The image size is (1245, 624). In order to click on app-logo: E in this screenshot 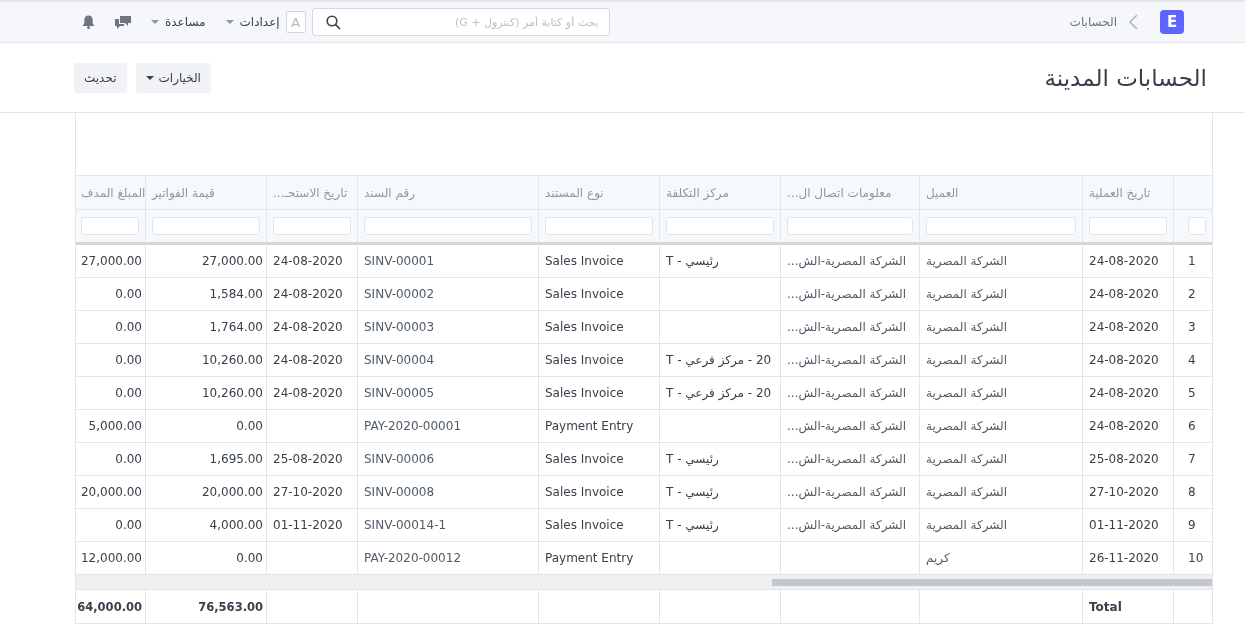, I will do `click(1172, 22)`.